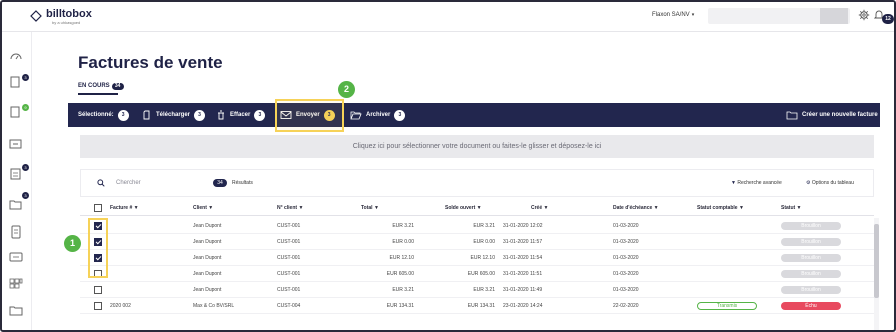 The height and width of the screenshot is (332, 896). Describe the element at coordinates (693, 15) in the screenshot. I see `chevron-down-icon: ▾` at that location.